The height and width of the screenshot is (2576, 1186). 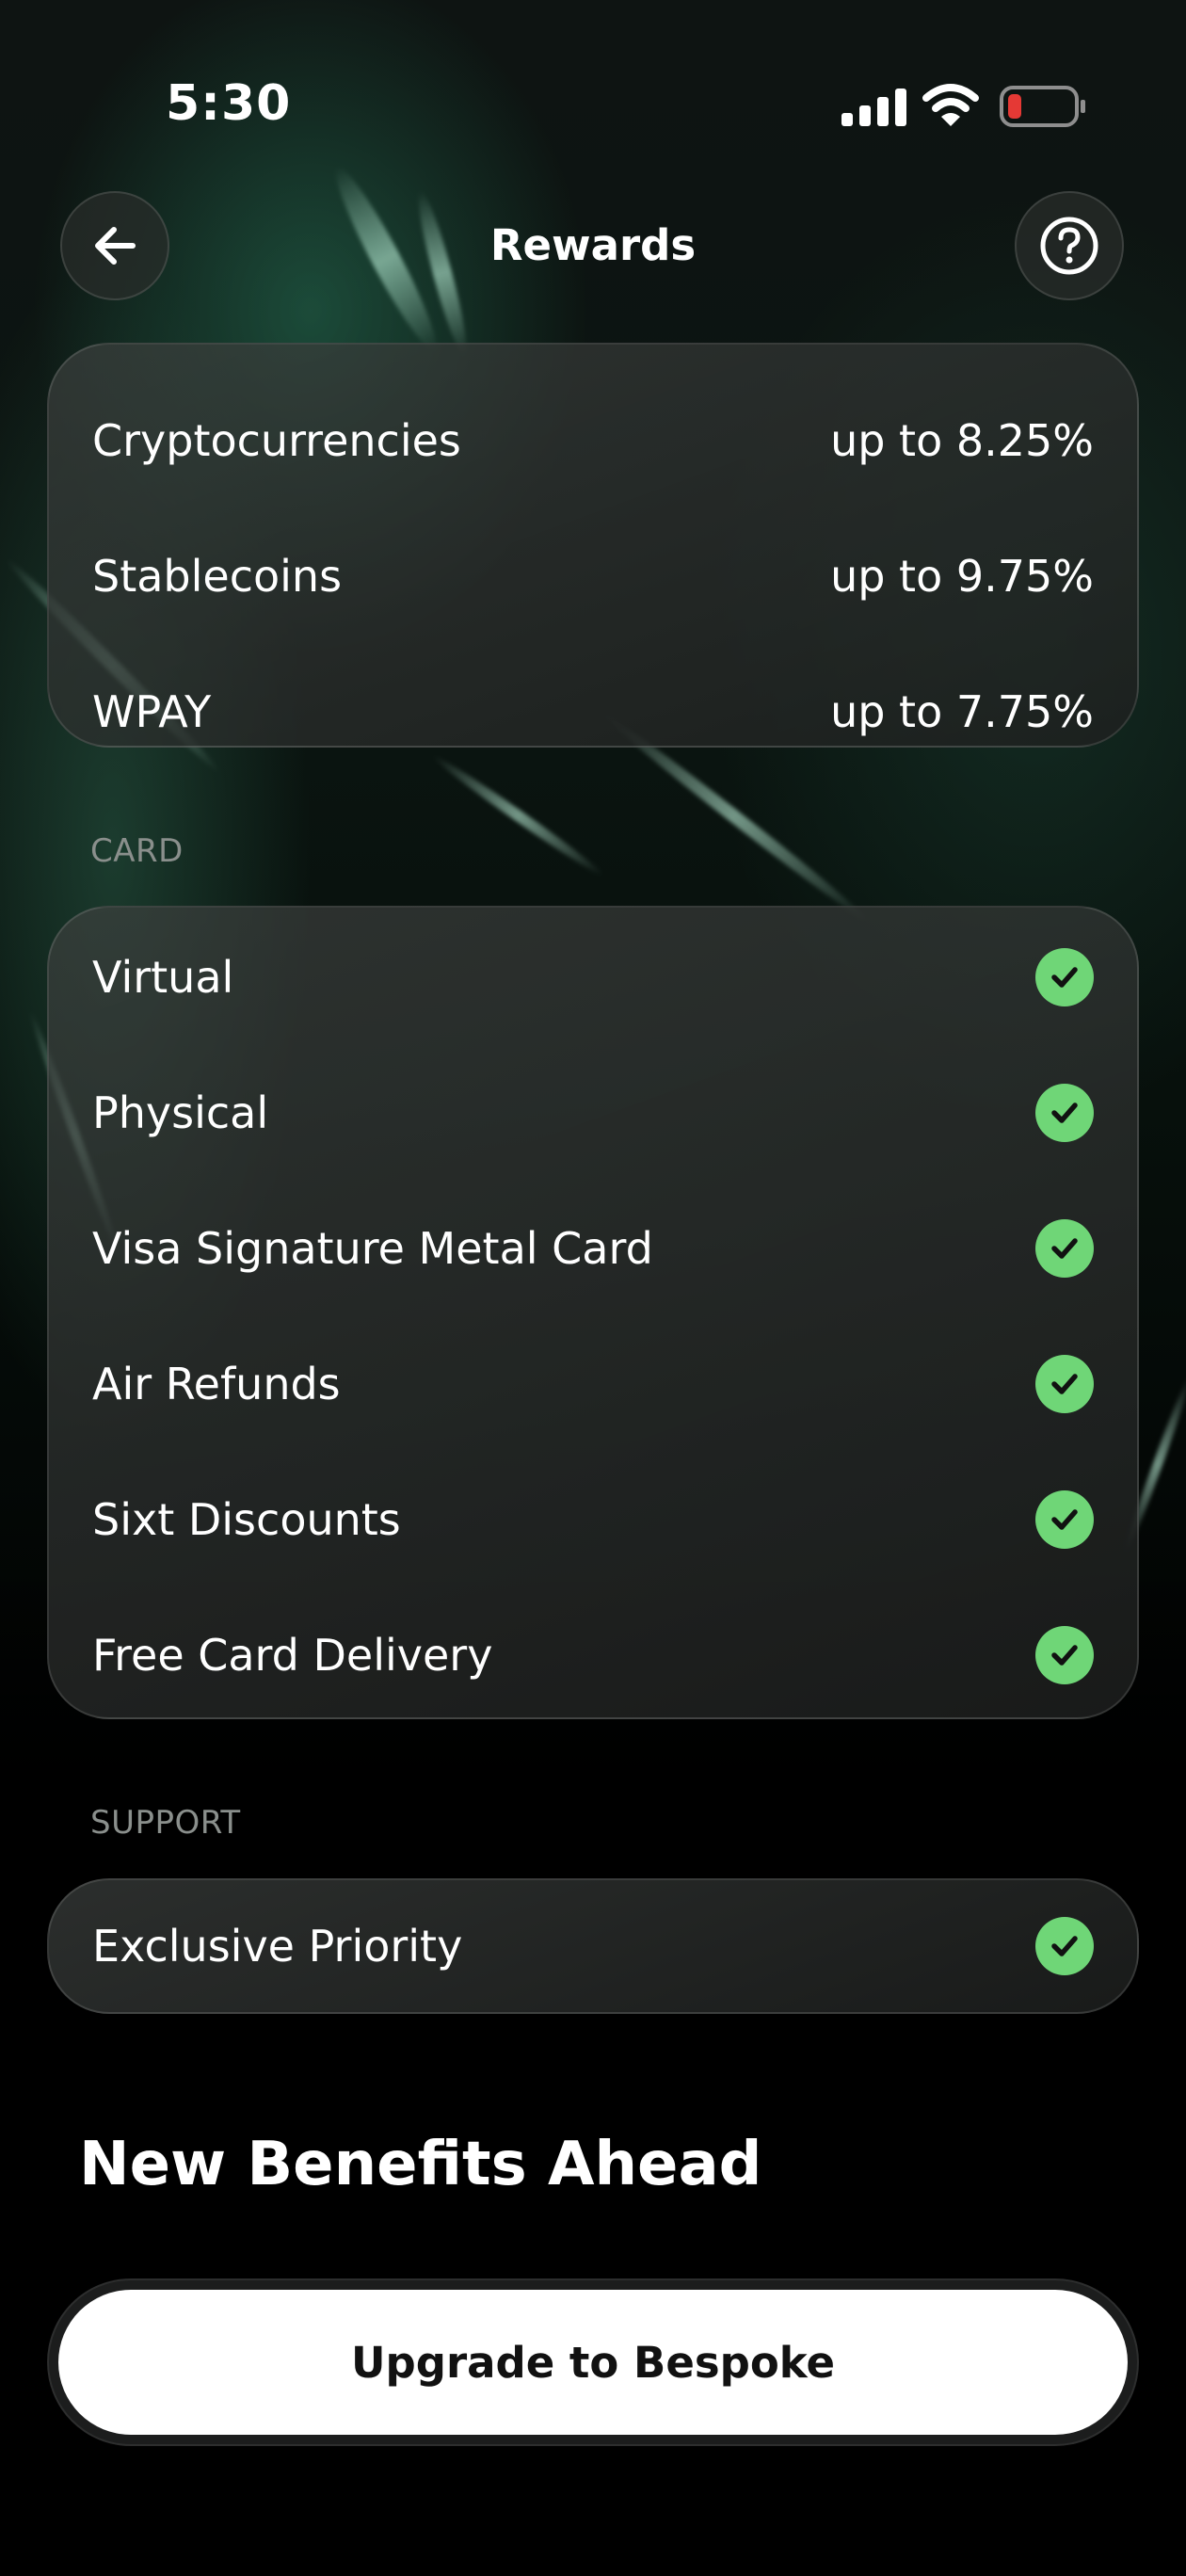 I want to click on rate-row-stablecoins: Stablecoins up to 9.75%, so click(x=593, y=576).